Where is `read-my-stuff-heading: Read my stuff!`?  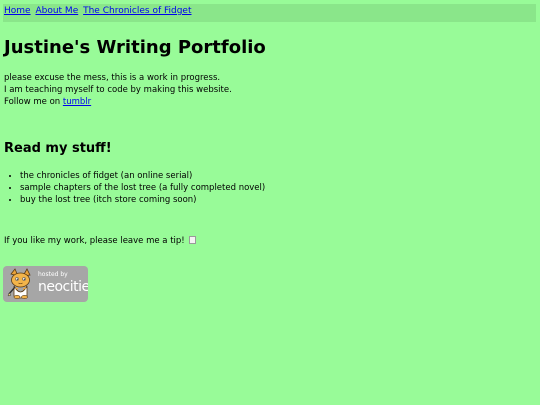
read-my-stuff-heading: Read my stuff! is located at coordinates (58, 148).